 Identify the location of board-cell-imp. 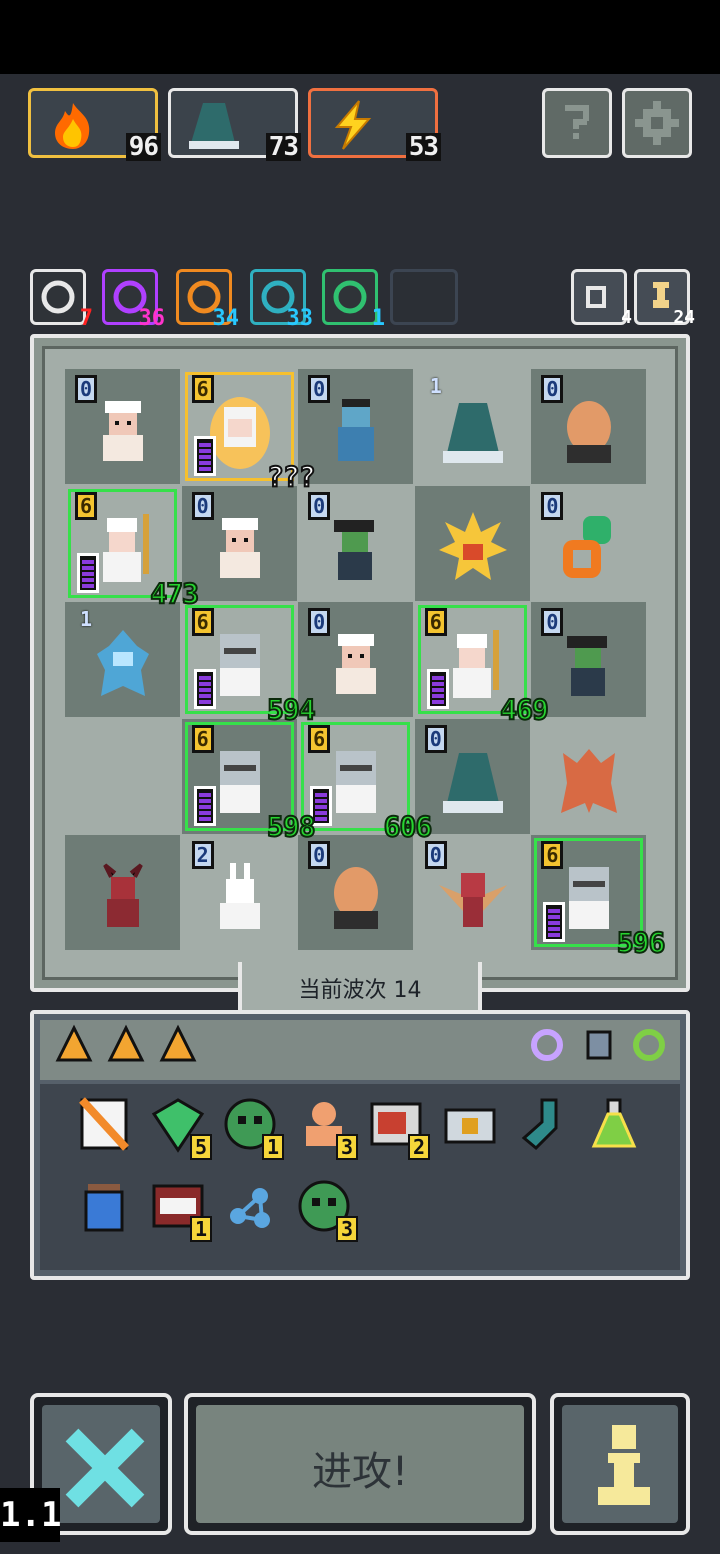
(122, 893).